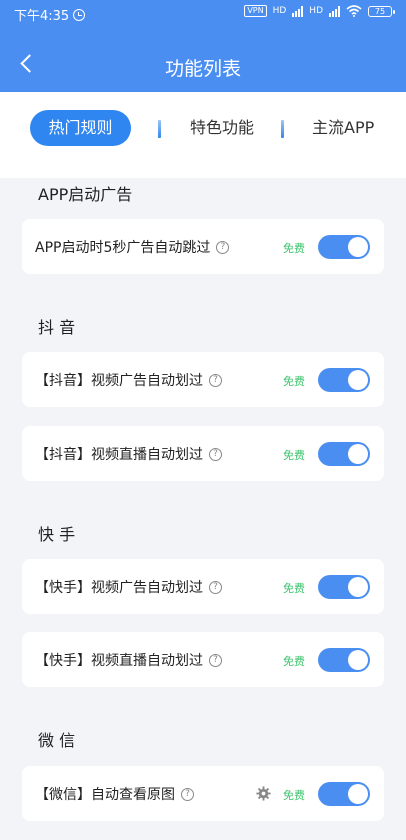  What do you see at coordinates (85, 194) in the screenshot?
I see `section-title-app-launch-ads: APP启动广告` at bounding box center [85, 194].